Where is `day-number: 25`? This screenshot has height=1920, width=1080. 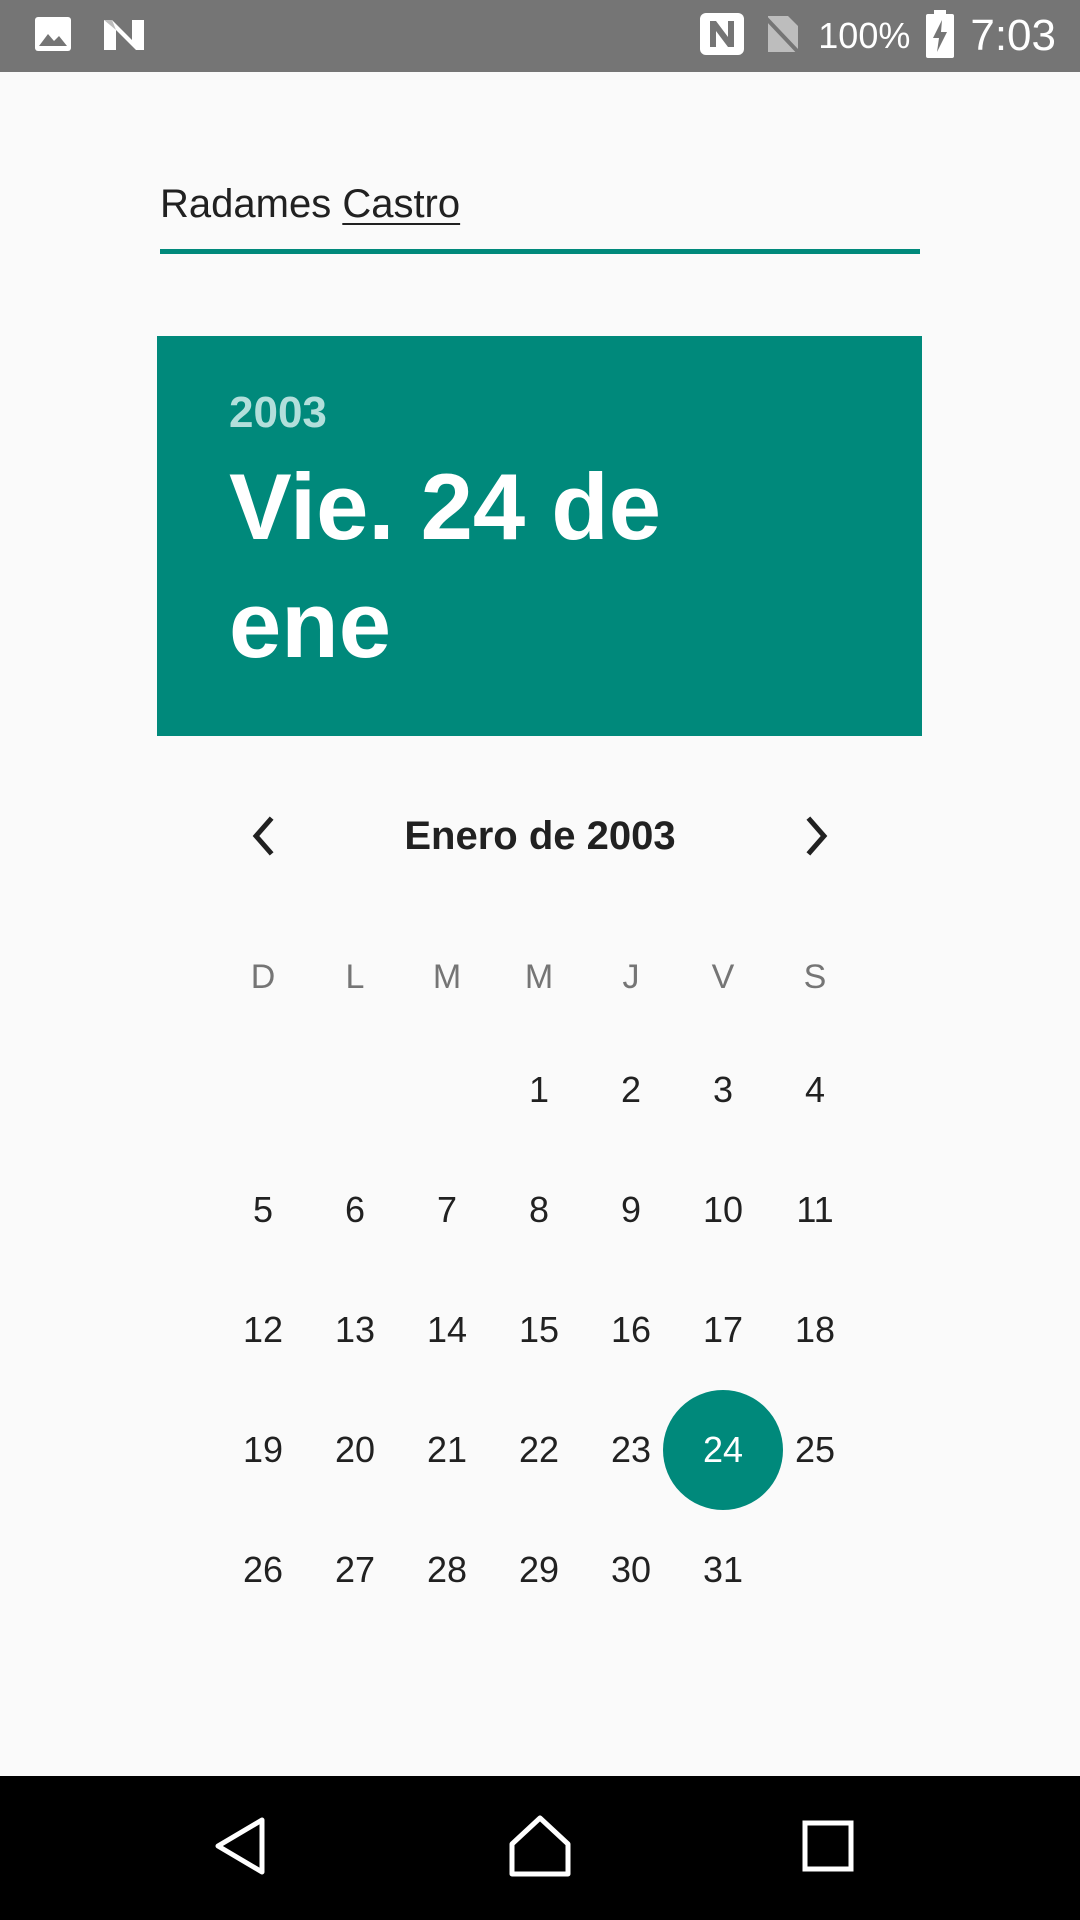 day-number: 25 is located at coordinates (815, 1449).